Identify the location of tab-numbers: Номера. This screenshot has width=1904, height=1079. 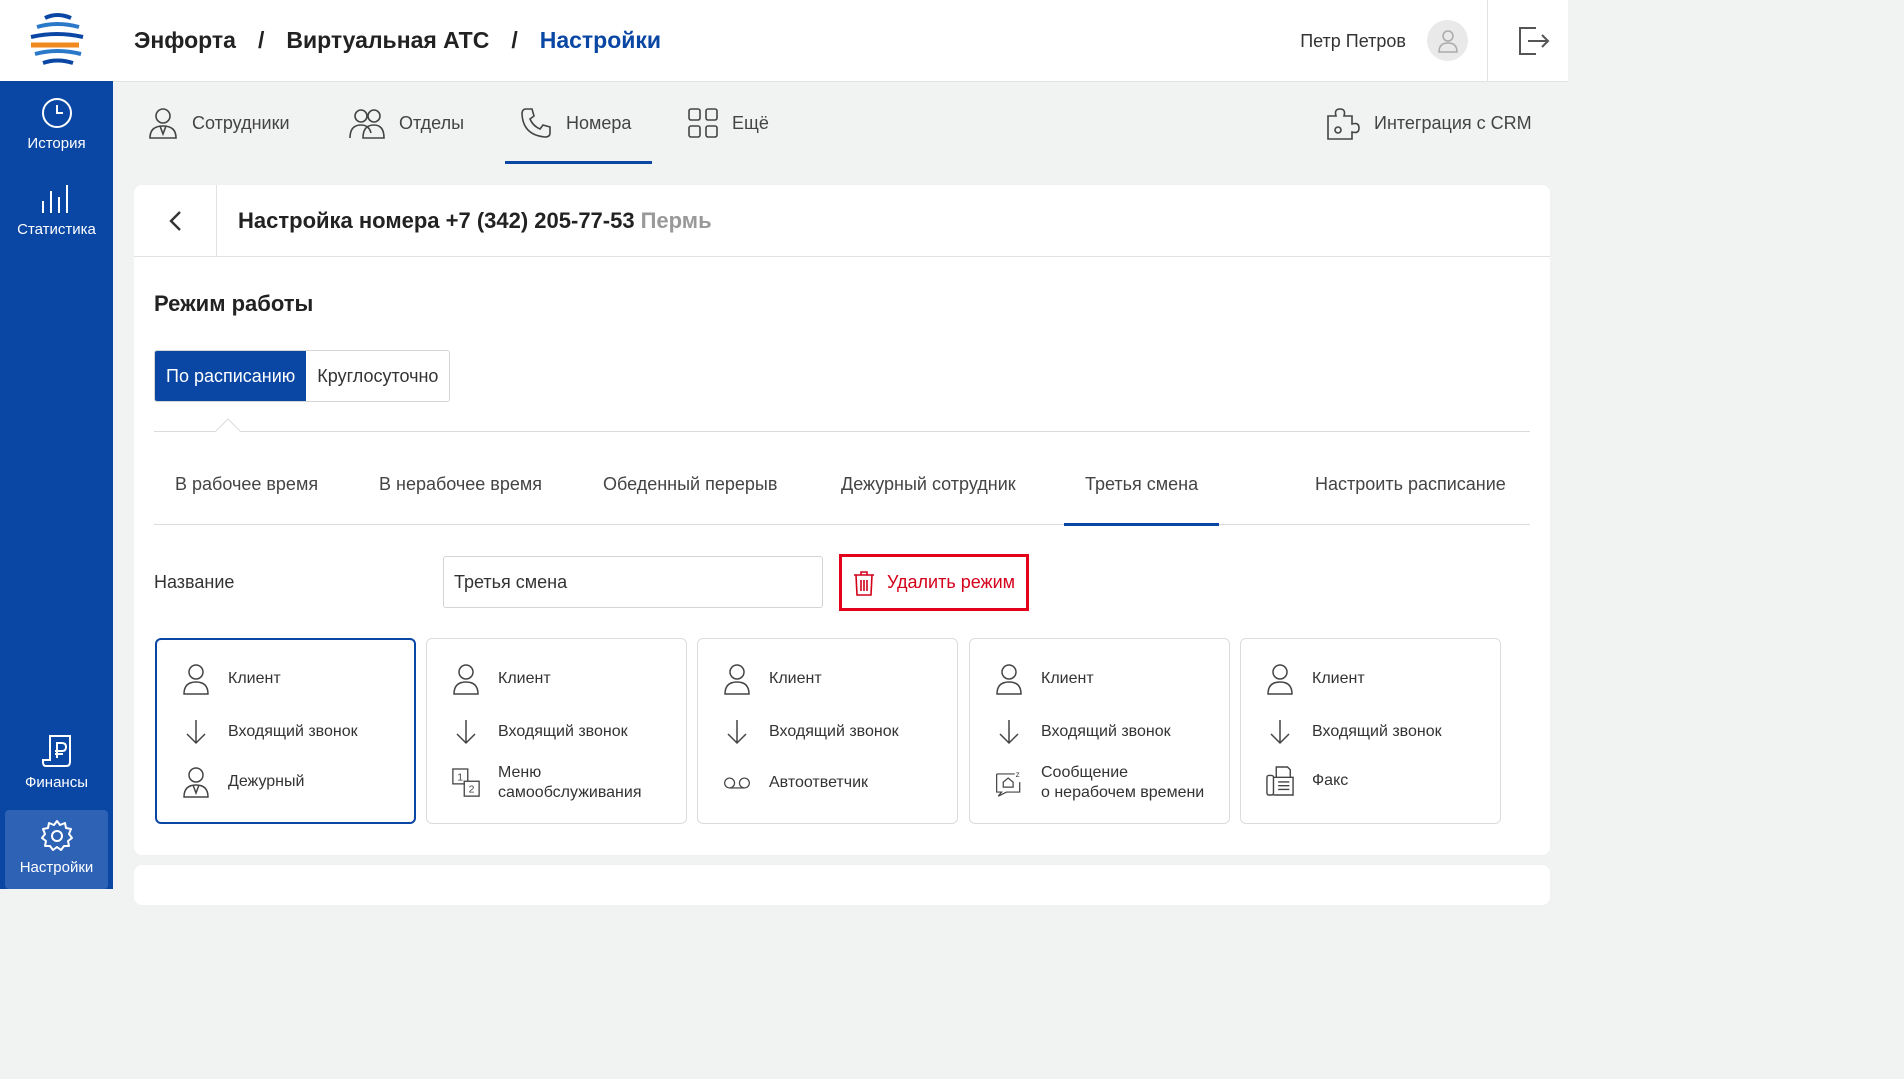
(578, 123).